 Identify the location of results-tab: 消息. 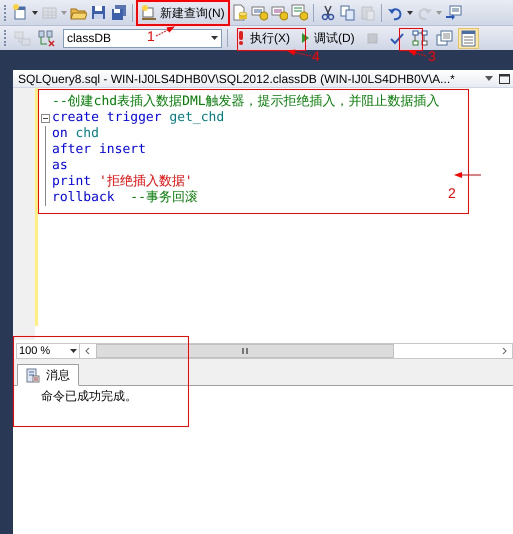
(48, 375).